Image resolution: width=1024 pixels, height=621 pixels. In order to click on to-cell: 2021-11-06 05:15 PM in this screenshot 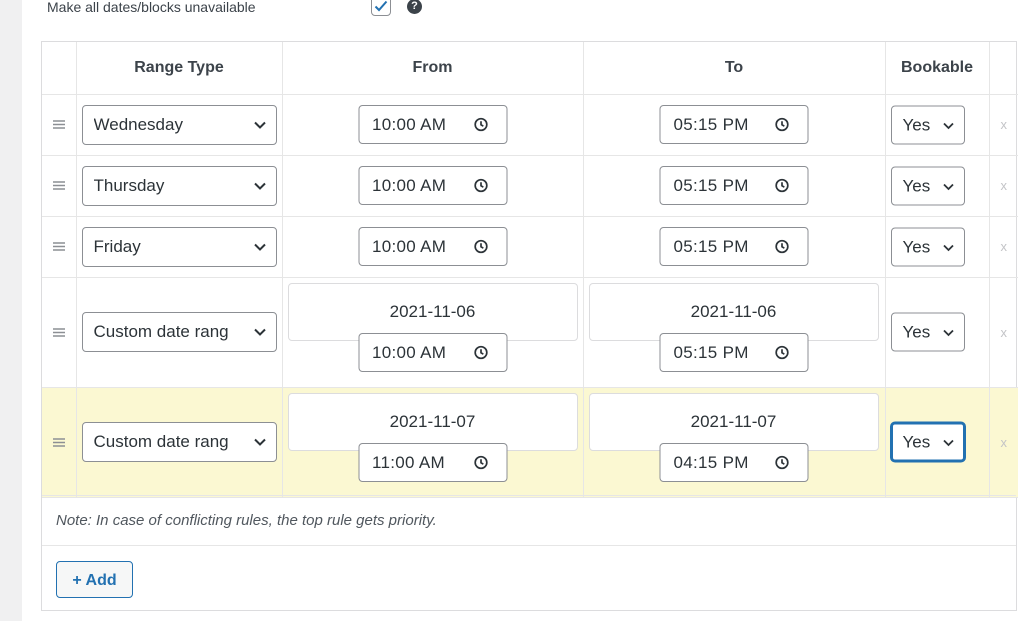, I will do `click(734, 332)`.